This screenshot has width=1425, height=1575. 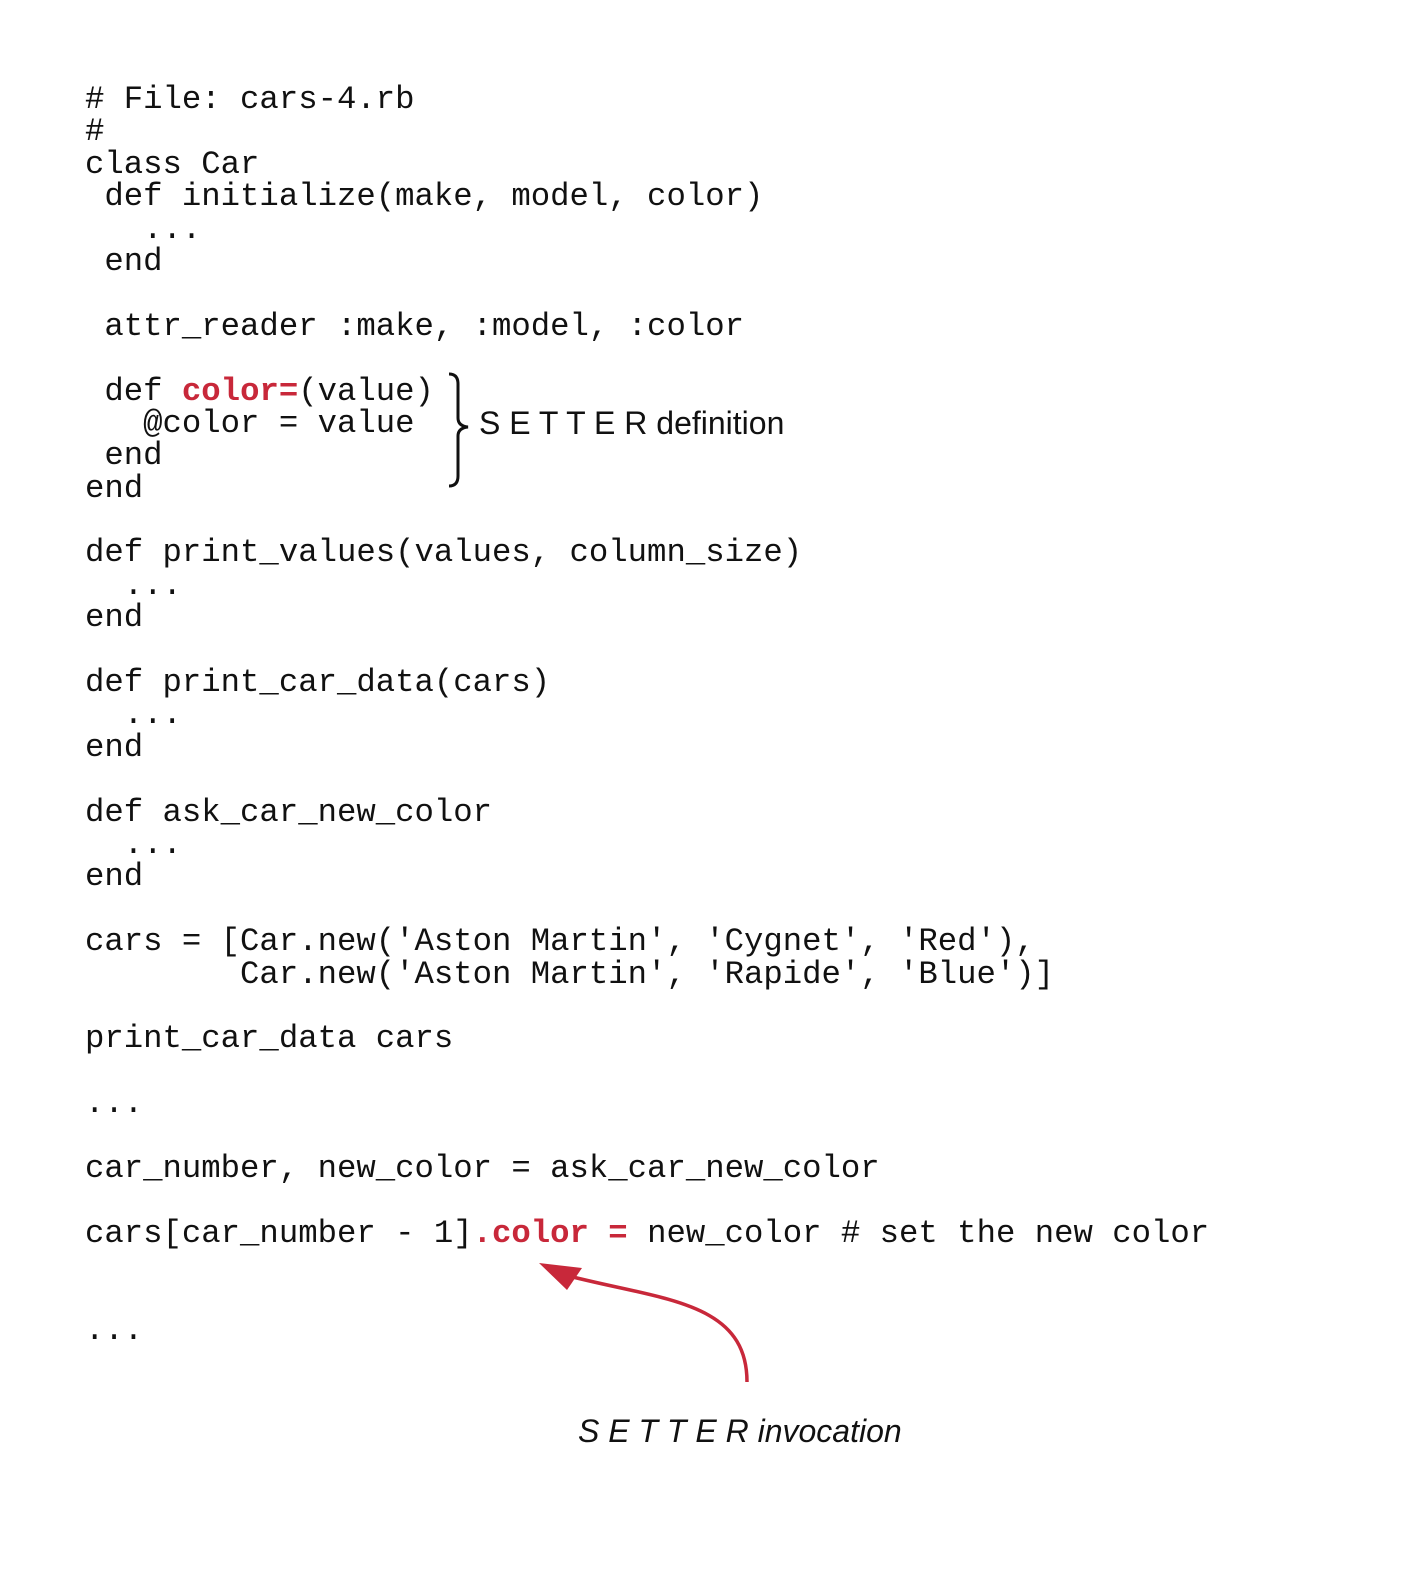 What do you see at coordinates (598, 877) in the screenshot?
I see `annotation-overlay` at bounding box center [598, 877].